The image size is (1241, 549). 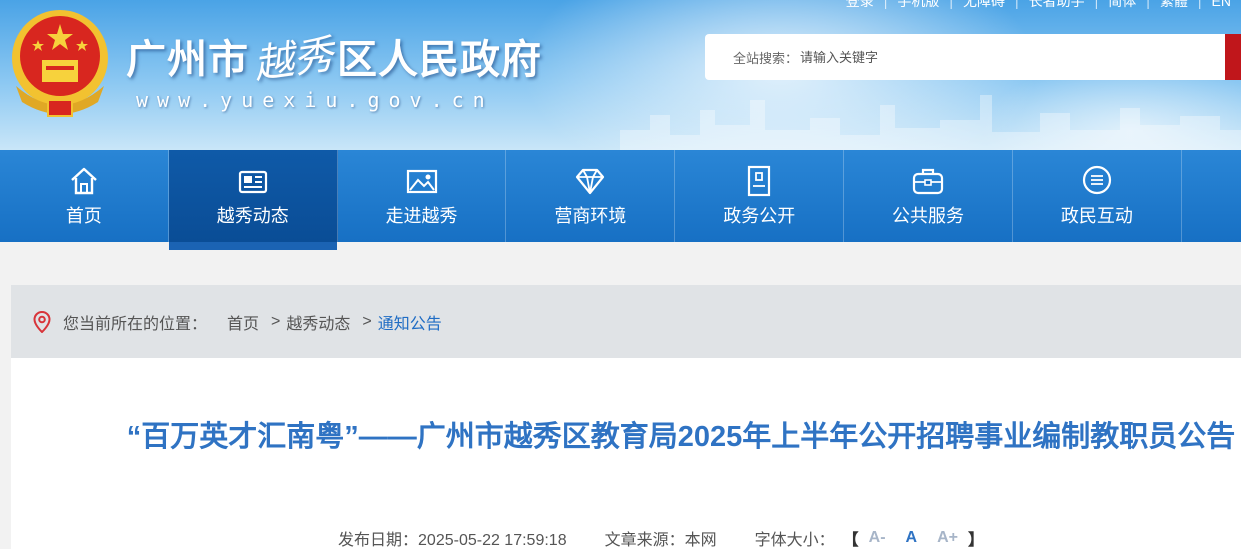 What do you see at coordinates (590, 181) in the screenshot?
I see `diamond-icon` at bounding box center [590, 181].